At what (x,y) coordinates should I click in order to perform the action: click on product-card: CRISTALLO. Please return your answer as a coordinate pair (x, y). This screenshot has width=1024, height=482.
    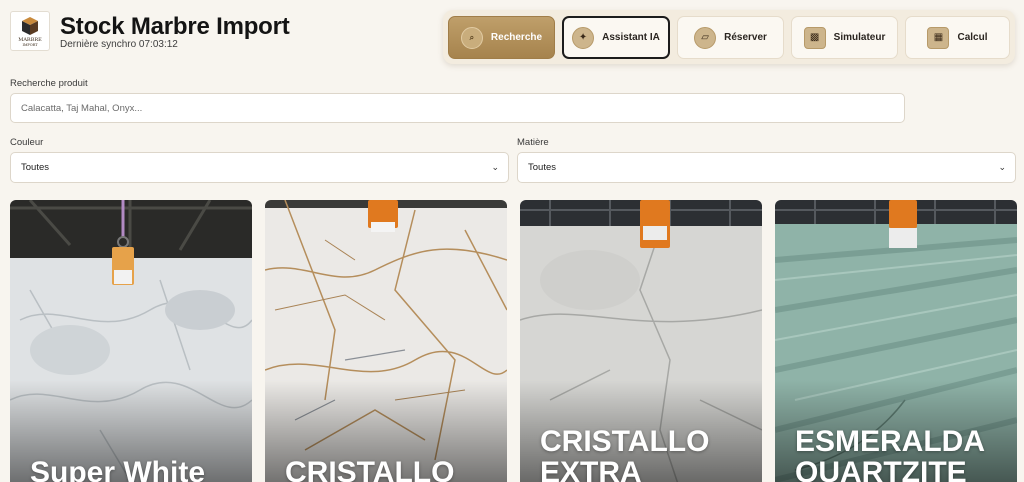
    Looking at the image, I should click on (386, 341).